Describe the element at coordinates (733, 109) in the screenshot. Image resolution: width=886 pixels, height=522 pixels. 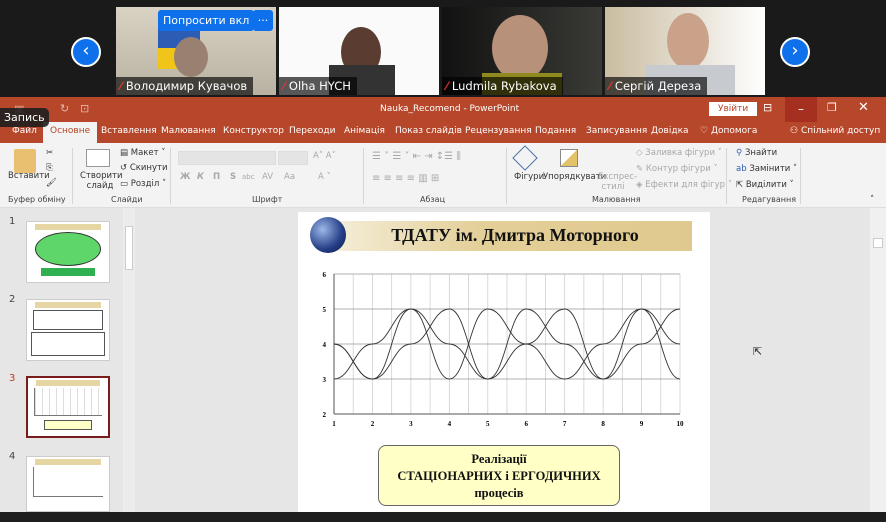
I see `sign-in-button: Увійти` at that location.